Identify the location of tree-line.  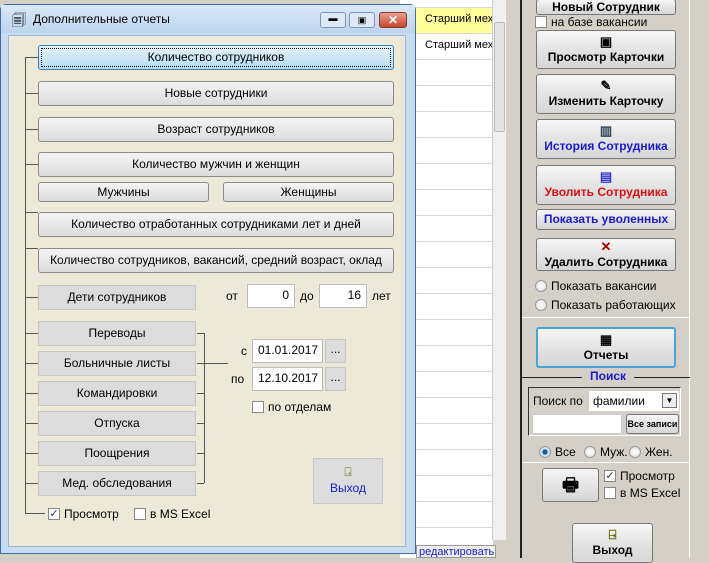
(25, 285).